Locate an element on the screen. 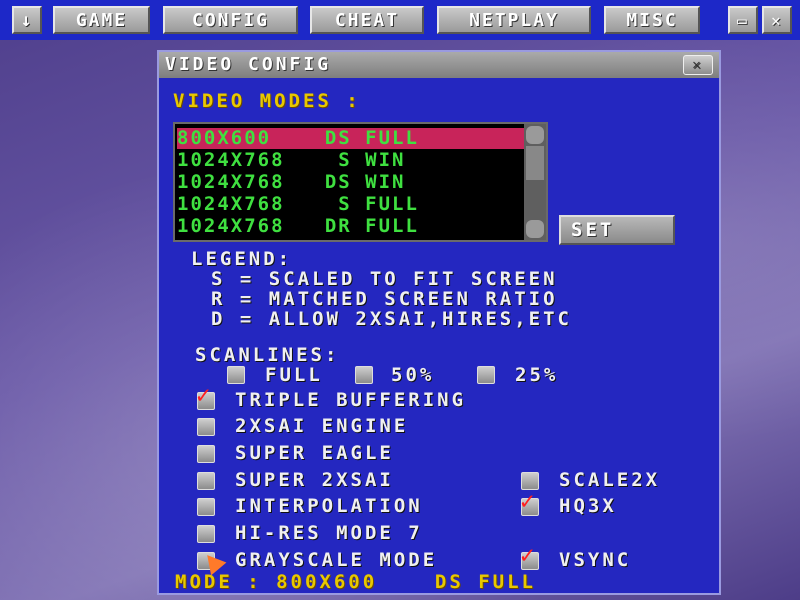  window-titlebar: VIDEO CONFIG ✕ is located at coordinates (439, 65).